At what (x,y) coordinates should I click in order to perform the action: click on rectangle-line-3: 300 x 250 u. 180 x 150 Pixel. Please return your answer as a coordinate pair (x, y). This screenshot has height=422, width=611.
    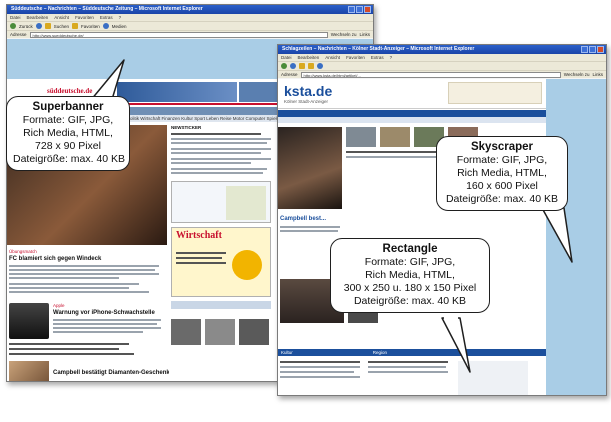
    Looking at the image, I should click on (410, 288).